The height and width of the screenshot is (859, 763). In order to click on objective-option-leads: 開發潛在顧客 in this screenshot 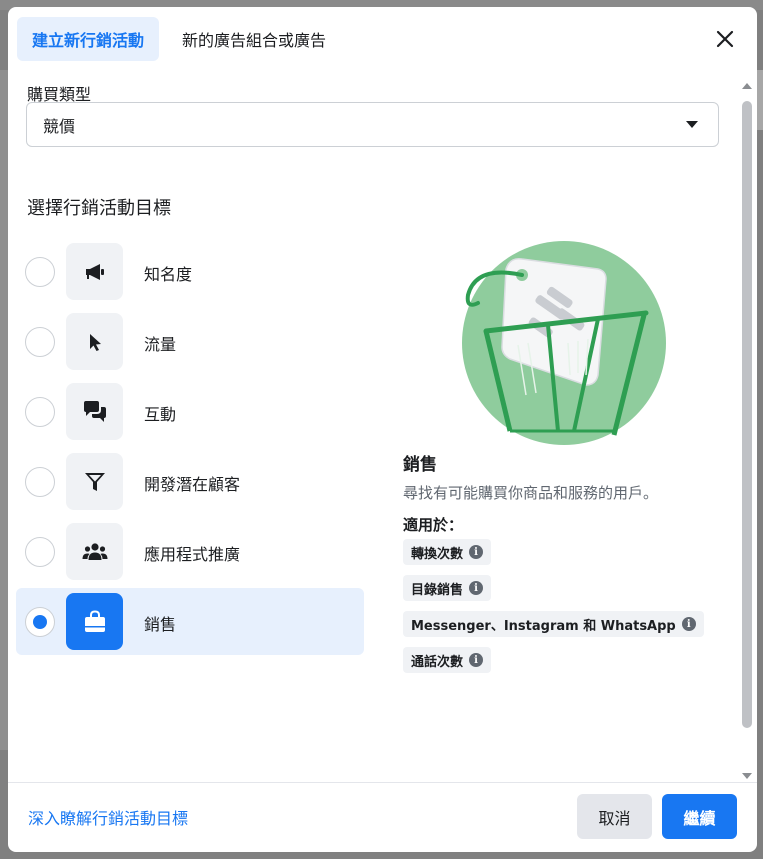, I will do `click(190, 481)`.